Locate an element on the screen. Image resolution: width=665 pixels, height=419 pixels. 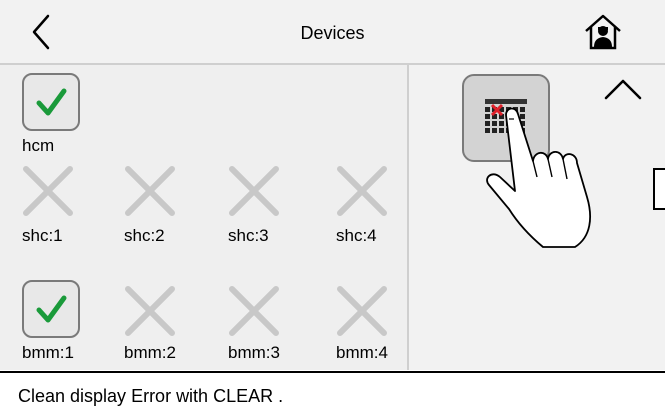
device-hcm: hcm is located at coordinates (58, 118).